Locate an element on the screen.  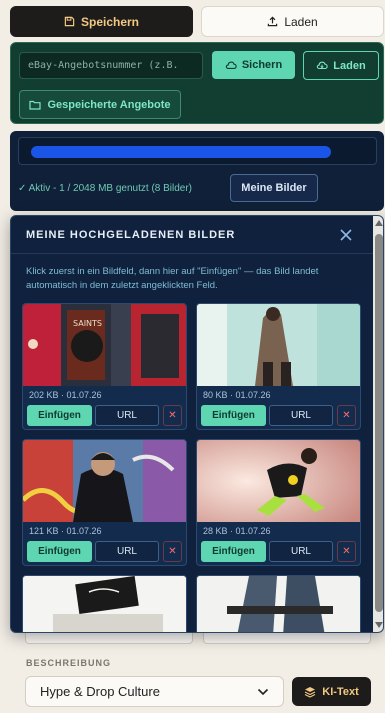
save-button: Speichern is located at coordinates (101, 21).